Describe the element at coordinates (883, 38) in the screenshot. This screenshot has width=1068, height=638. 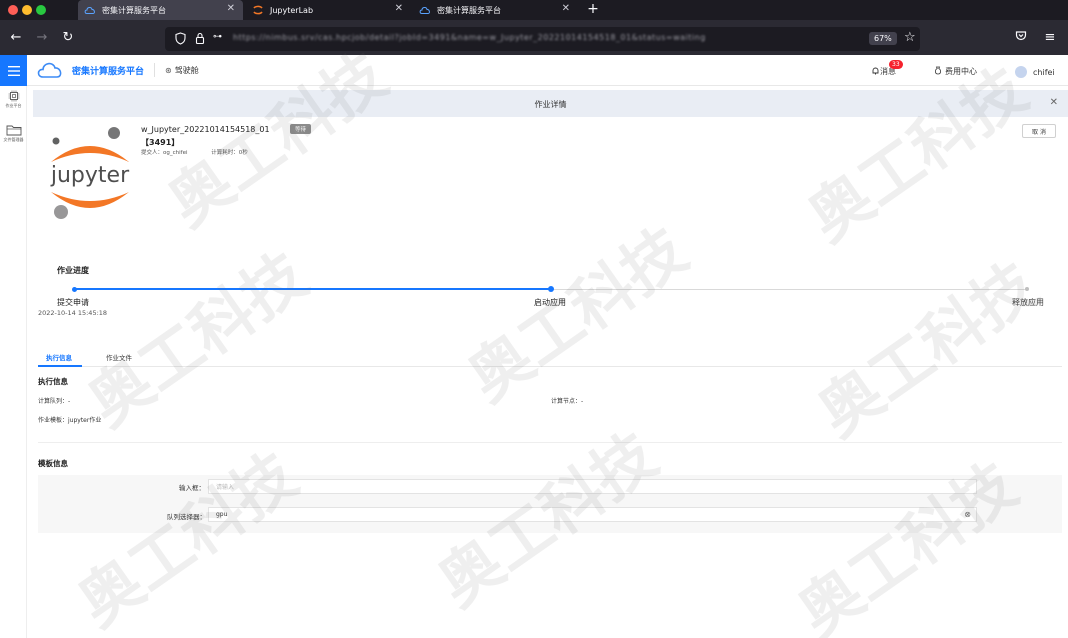
I see `zoom-level-badge: 67%` at that location.